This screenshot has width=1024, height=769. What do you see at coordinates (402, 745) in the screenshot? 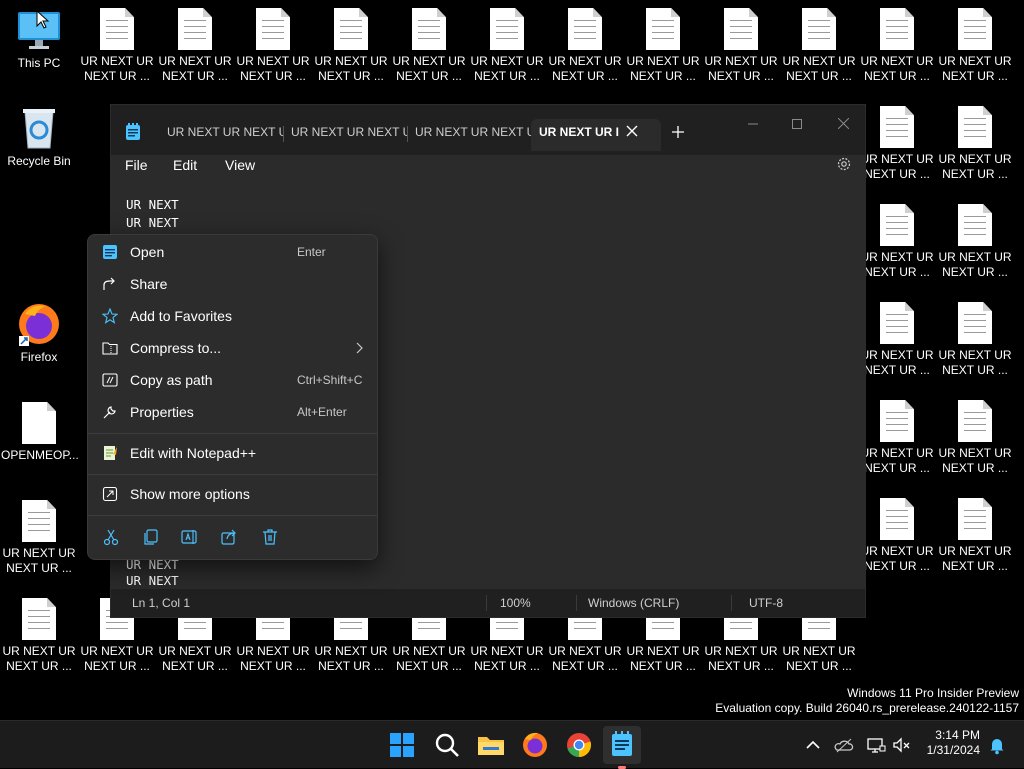
I see `start-windows-icon` at bounding box center [402, 745].